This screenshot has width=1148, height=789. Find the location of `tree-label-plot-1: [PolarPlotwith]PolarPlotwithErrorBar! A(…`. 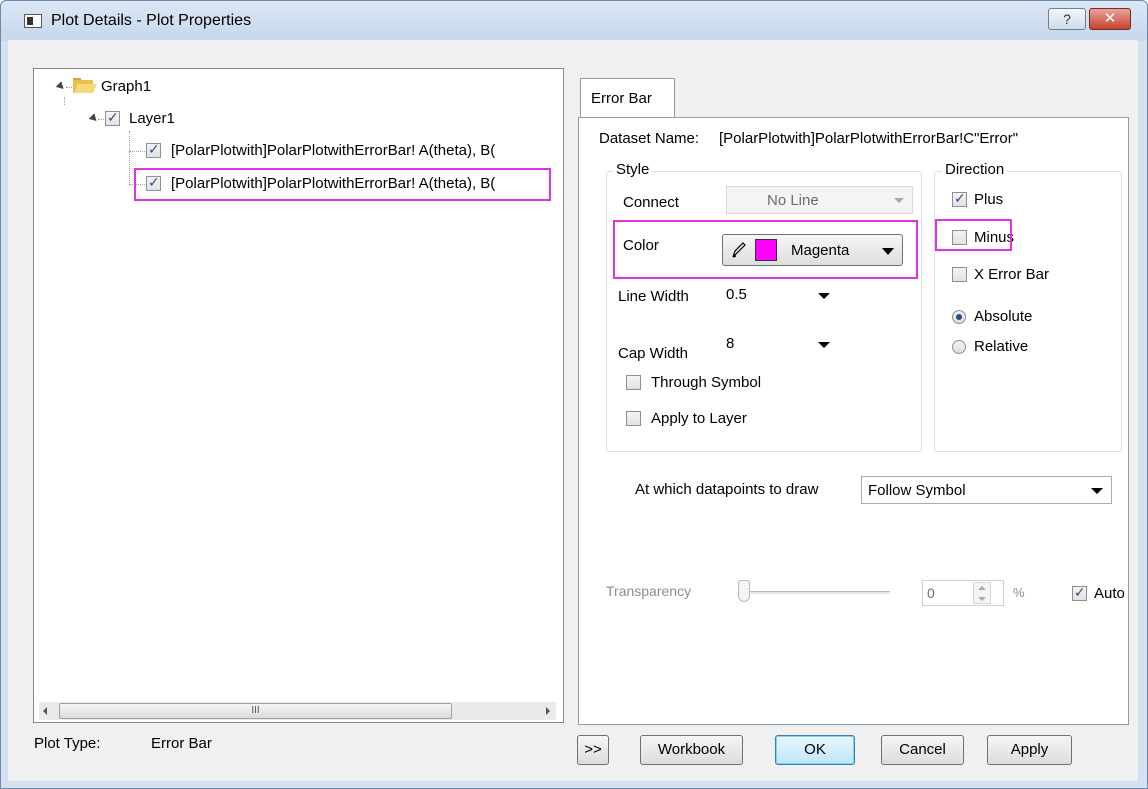

tree-label-plot-1: [PolarPlotwith]PolarPlotwithErrorBar! A(… is located at coordinates (333, 150).